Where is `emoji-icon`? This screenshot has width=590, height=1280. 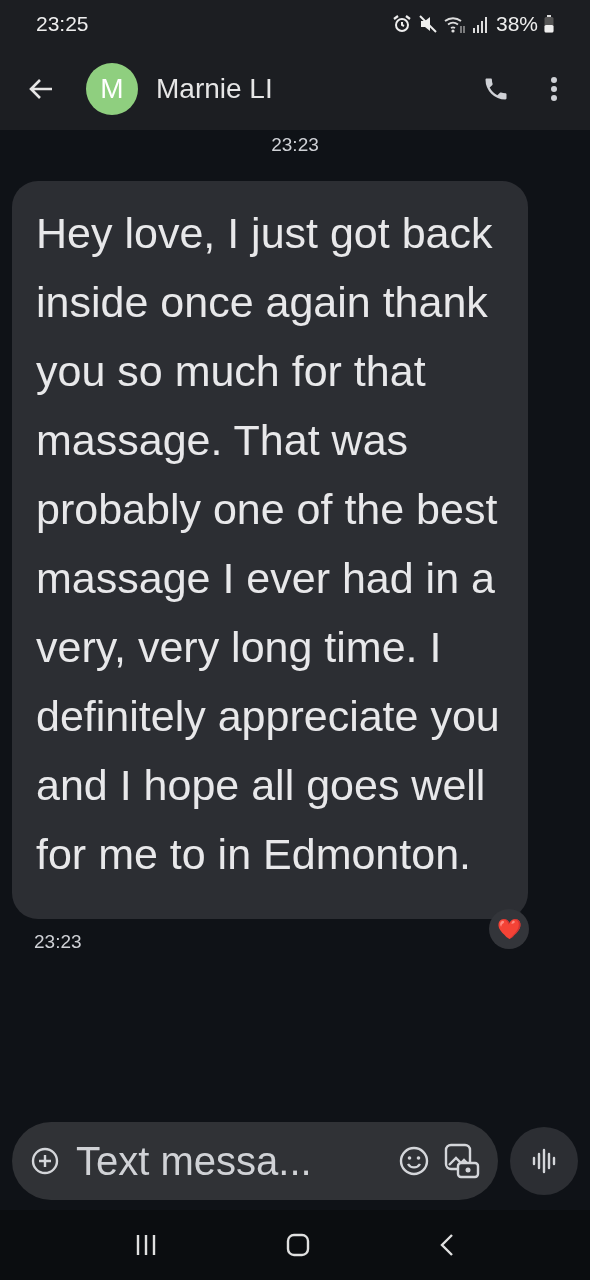
emoji-icon is located at coordinates (414, 1161).